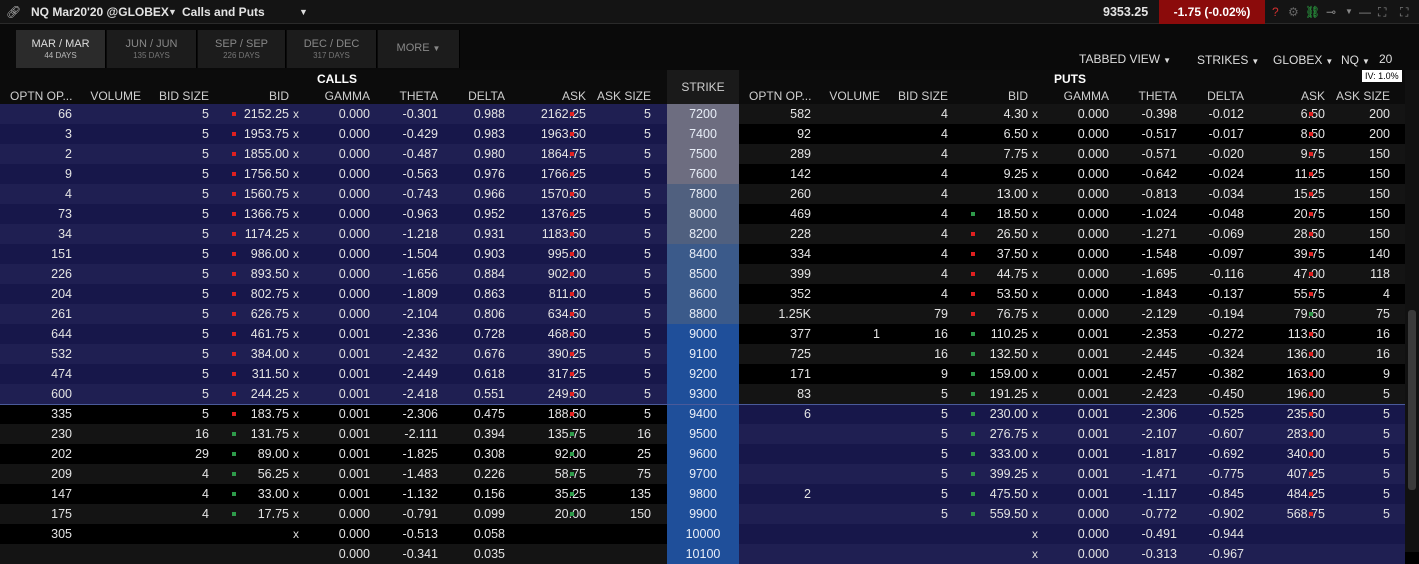  Describe the element at coordinates (36, 494) in the screenshot. I see `call-optn-cell: 147` at that location.